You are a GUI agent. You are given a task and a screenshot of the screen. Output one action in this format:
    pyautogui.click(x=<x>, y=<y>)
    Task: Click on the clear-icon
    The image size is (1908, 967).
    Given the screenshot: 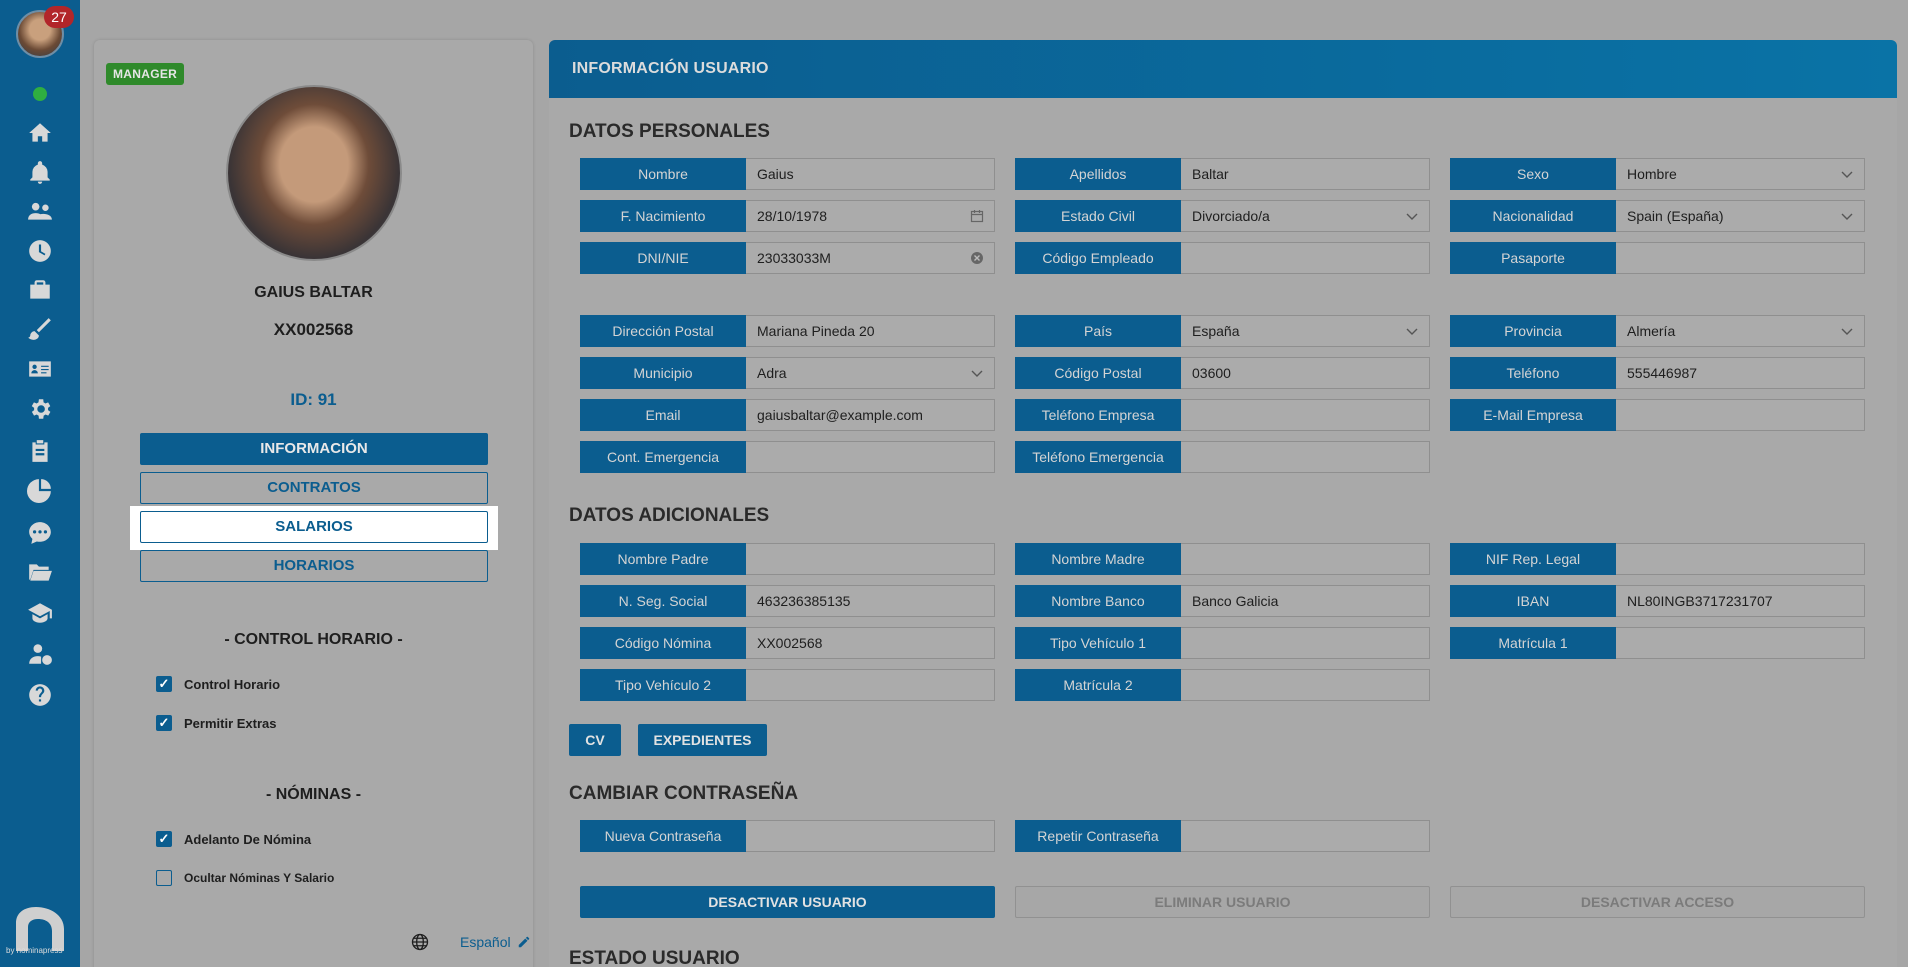 What is the action you would take?
    pyautogui.click(x=977, y=258)
    